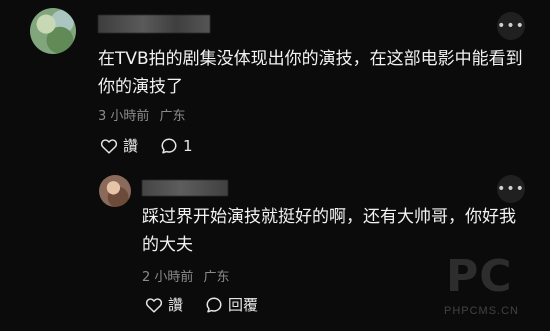  I want to click on reply-avatar, so click(115, 191).